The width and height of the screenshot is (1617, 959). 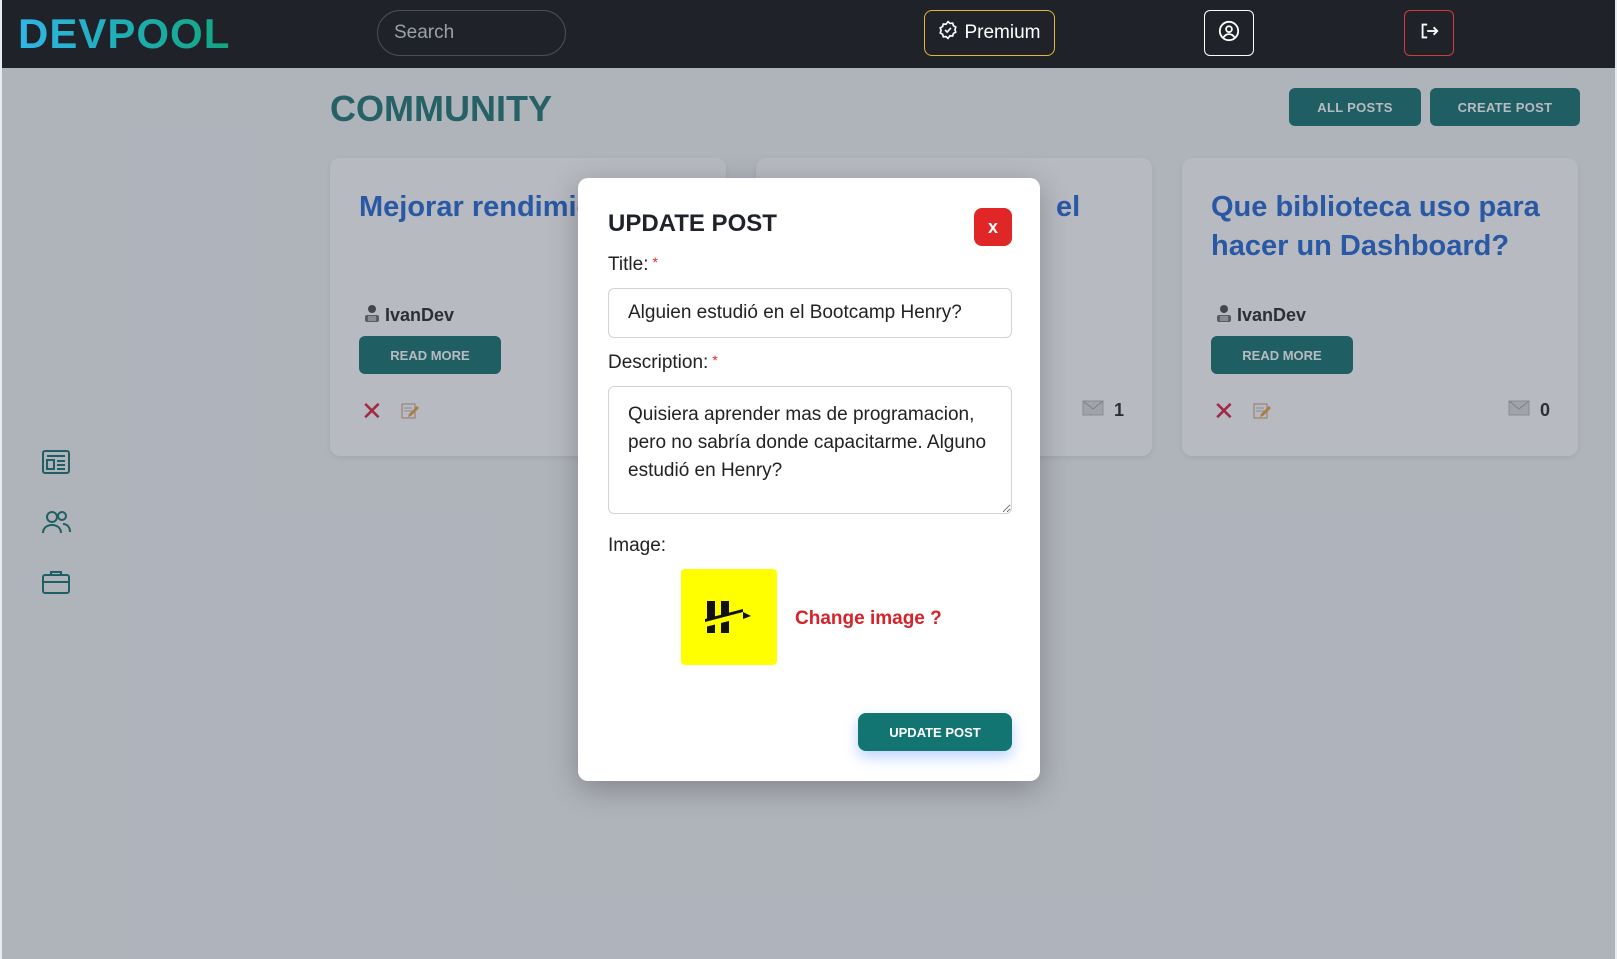 I want to click on post-image-thumbnail, so click(x=729, y=617).